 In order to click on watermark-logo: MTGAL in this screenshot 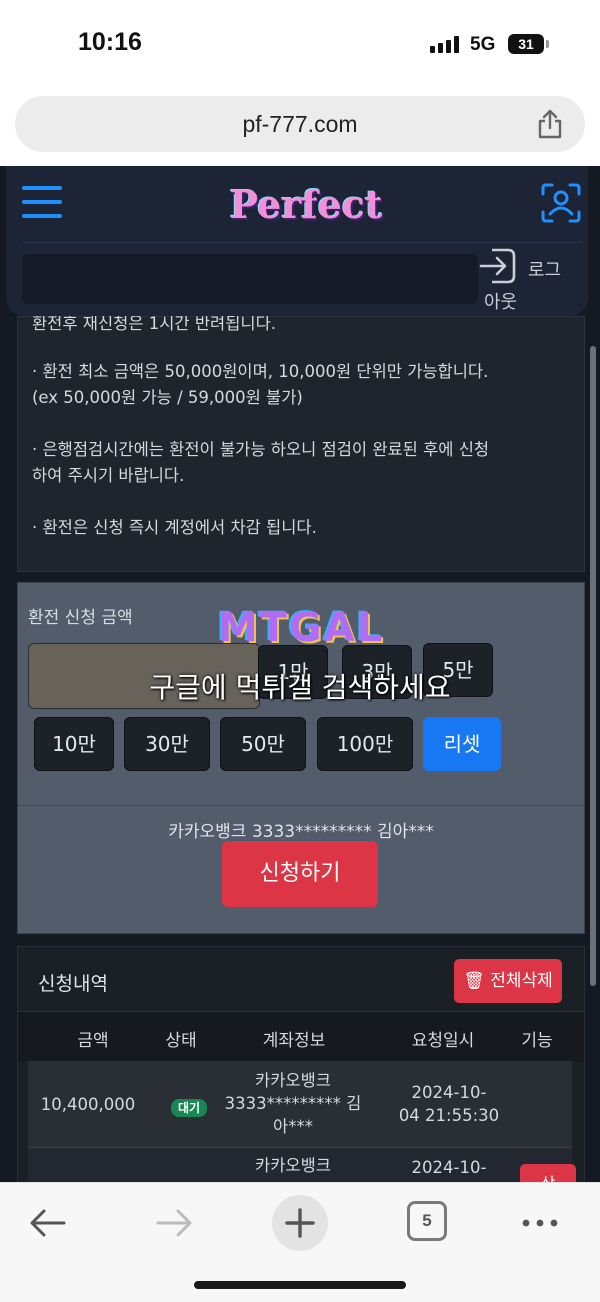, I will do `click(301, 628)`.